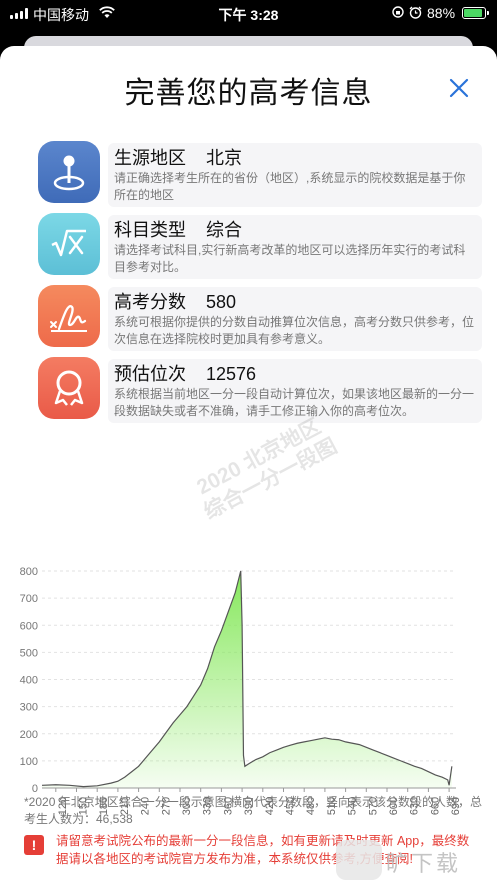 This screenshot has width=497, height=883. What do you see at coordinates (29, 735) in the screenshot?
I see `y-tick-label: 200` at bounding box center [29, 735].